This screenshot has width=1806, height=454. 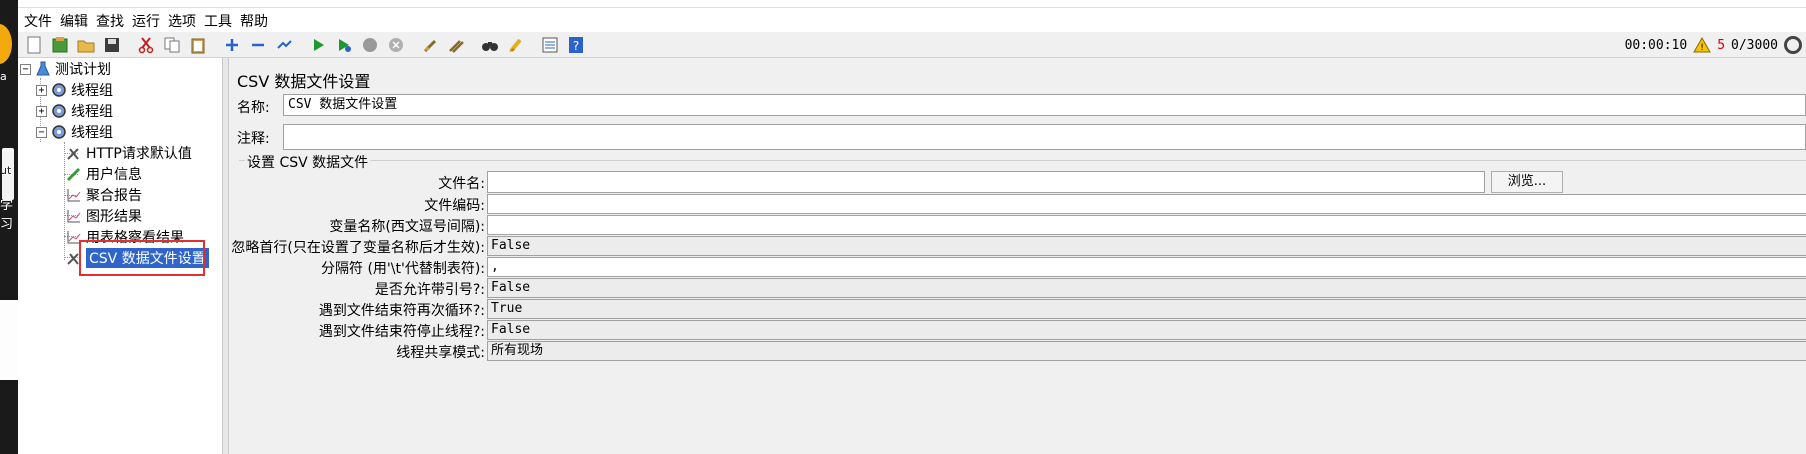 I want to click on filename-label: 文件名:, so click(x=461, y=184).